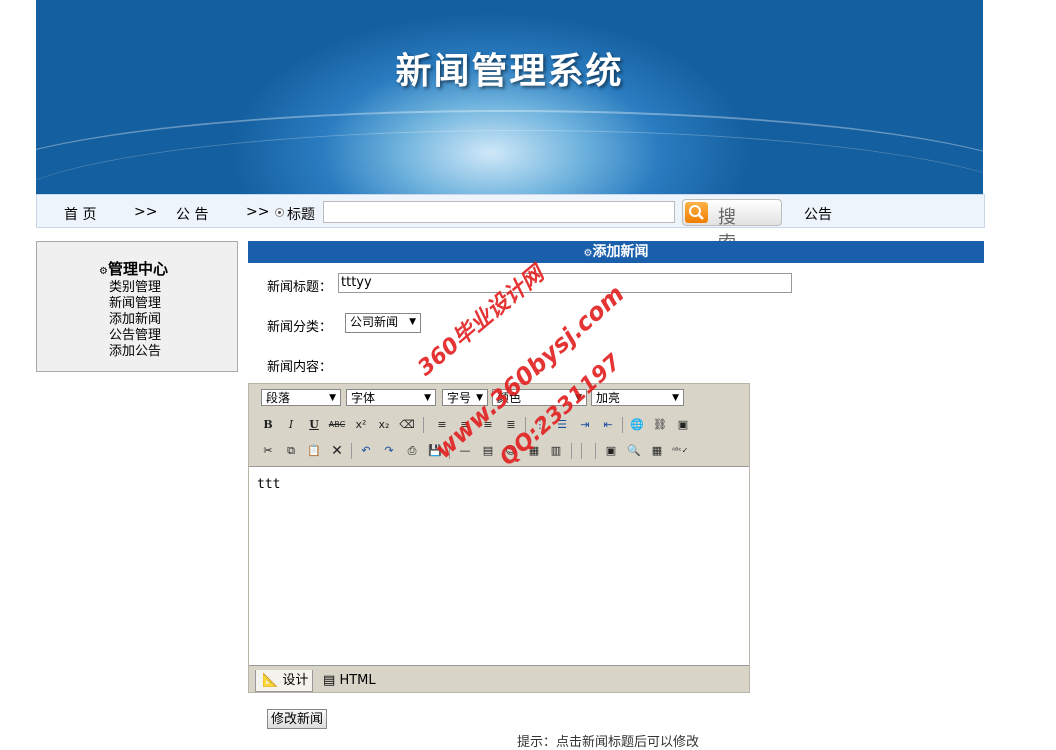 The image size is (1056, 750). Describe the element at coordinates (391, 397) in the screenshot. I see `font-select: 字体 ▼` at that location.